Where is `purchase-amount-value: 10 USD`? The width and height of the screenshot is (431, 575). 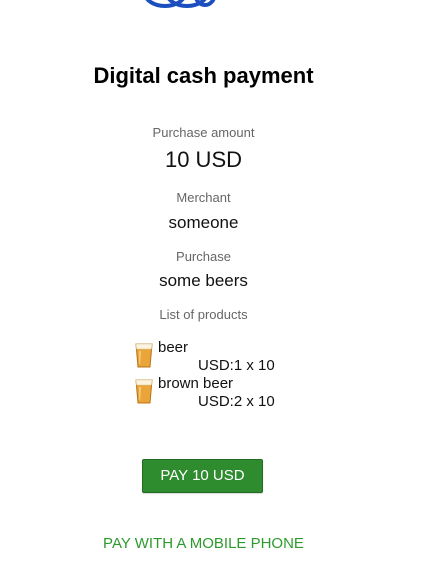 purchase-amount-value: 10 USD is located at coordinates (203, 159).